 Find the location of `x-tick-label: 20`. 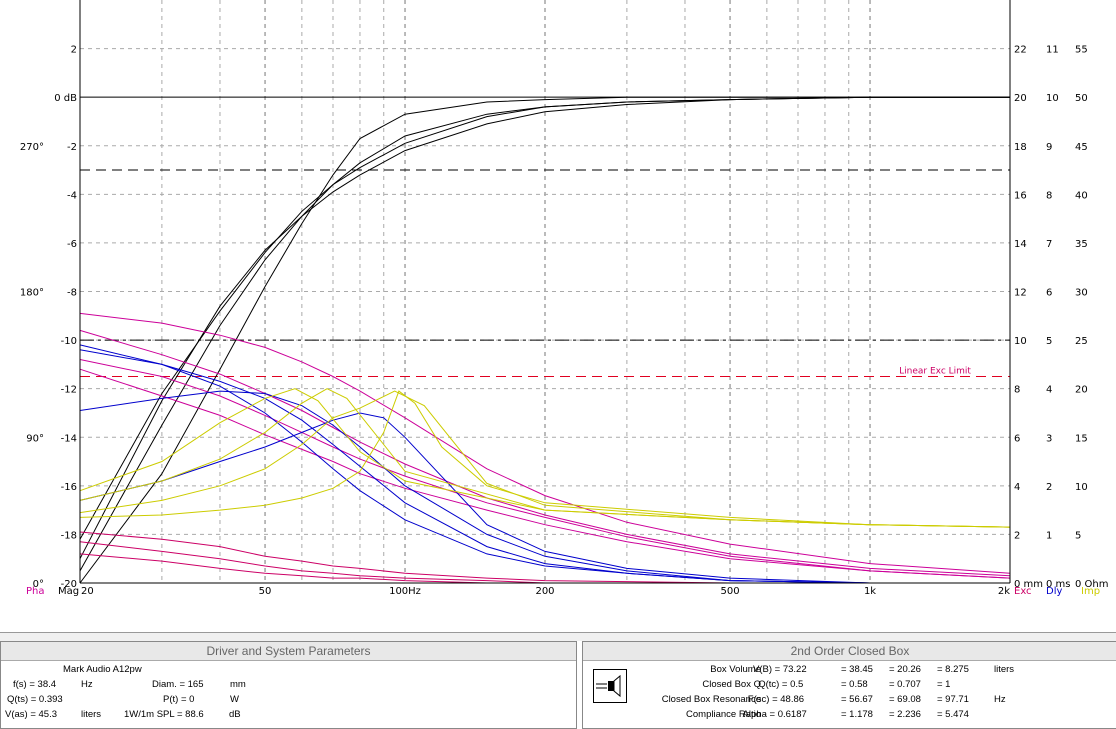

x-tick-label: 20 is located at coordinates (87, 591).